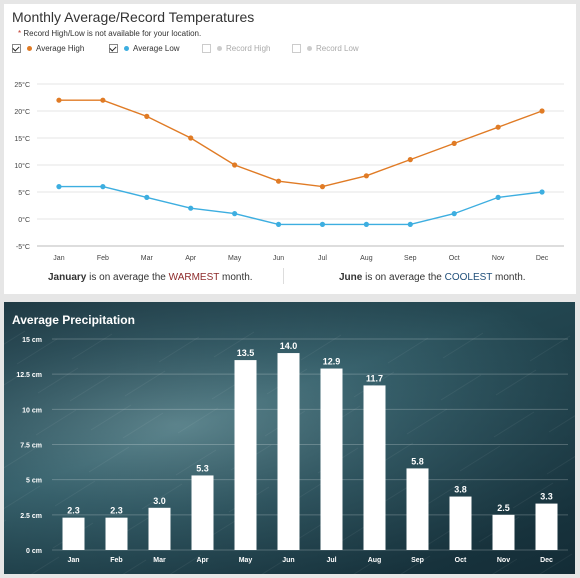 Image resolution: width=580 pixels, height=578 pixels. Describe the element at coordinates (73, 560) in the screenshot. I see `precip-x-tick-label: Jan` at that location.